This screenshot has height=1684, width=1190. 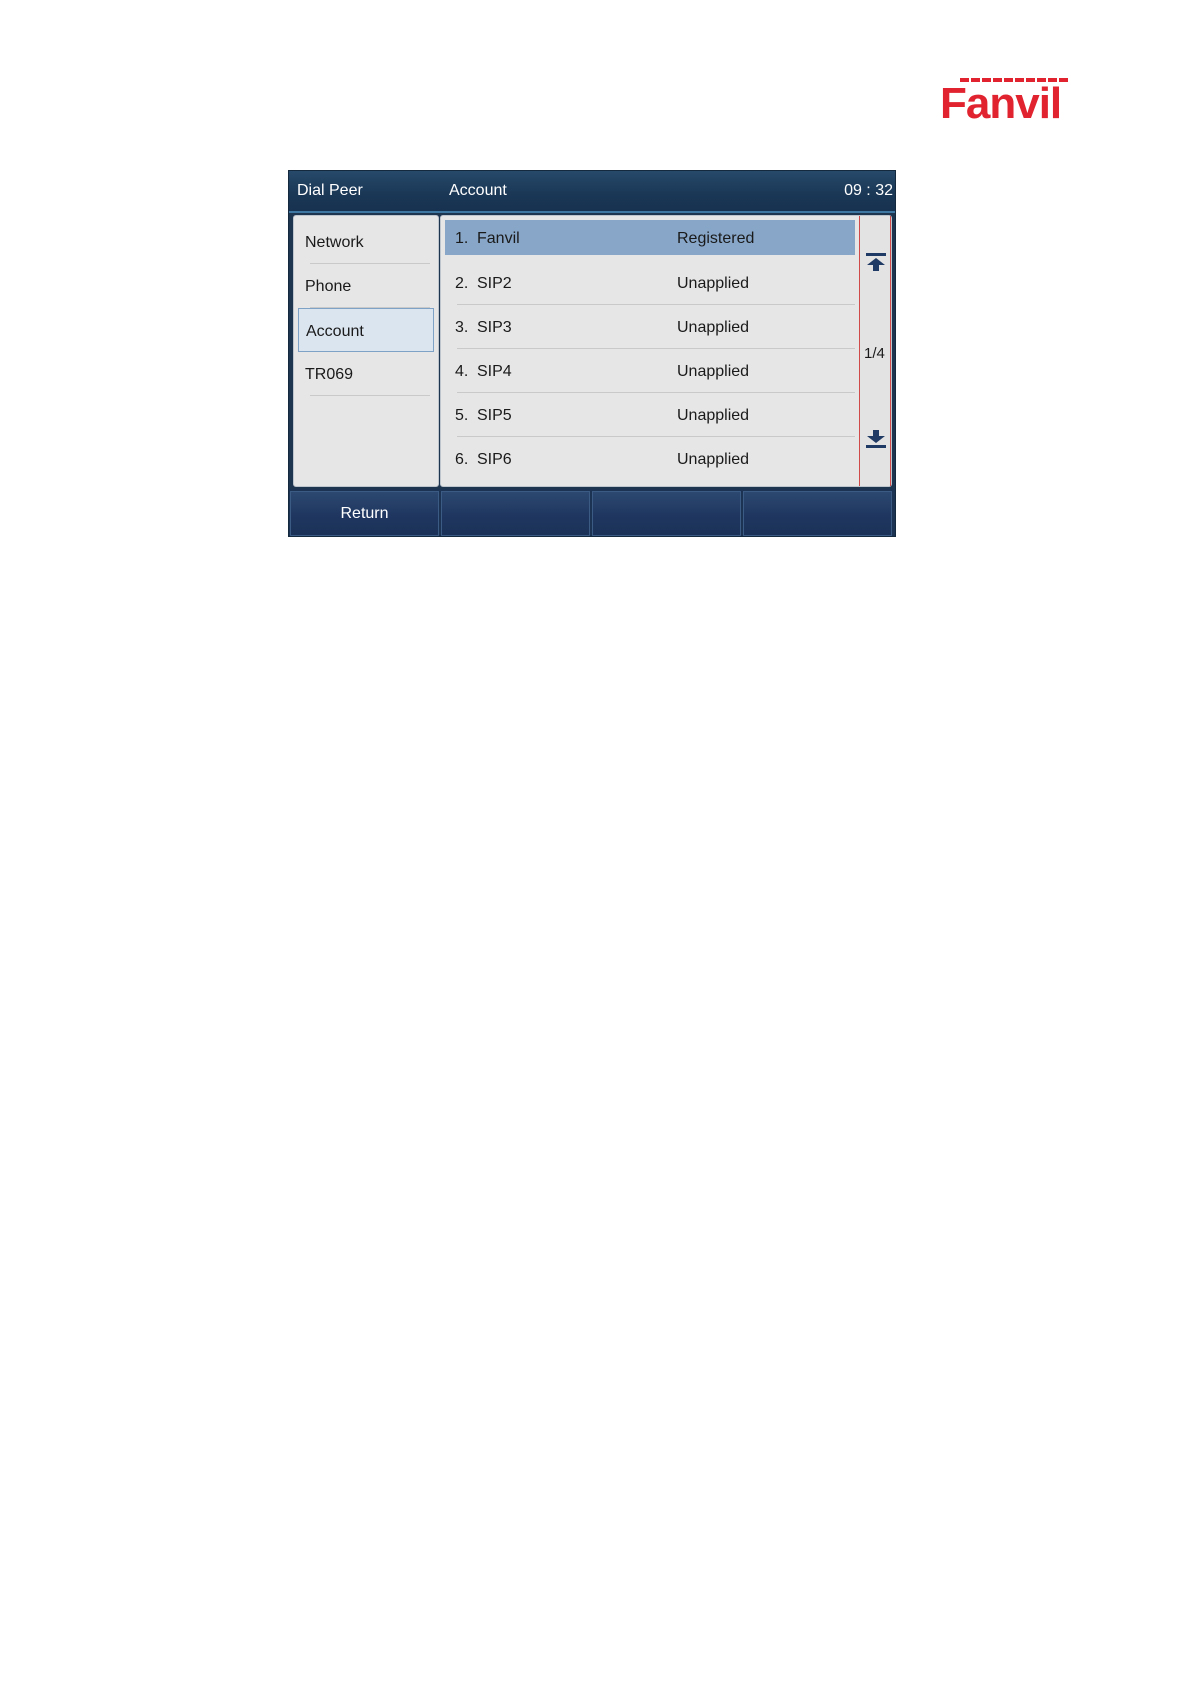 I want to click on account-name: Fanvil, so click(x=498, y=238).